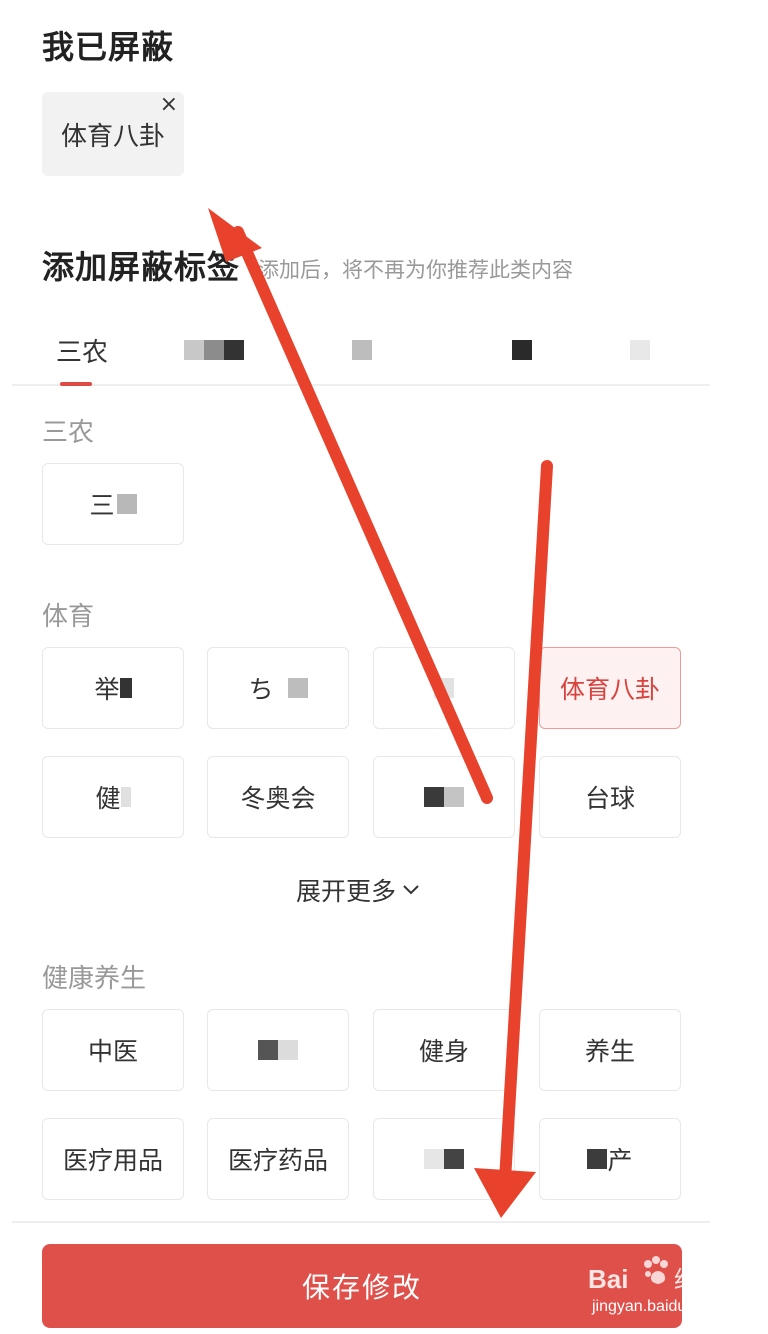  I want to click on blocked-section-title: 我已屏蔽, so click(108, 47).